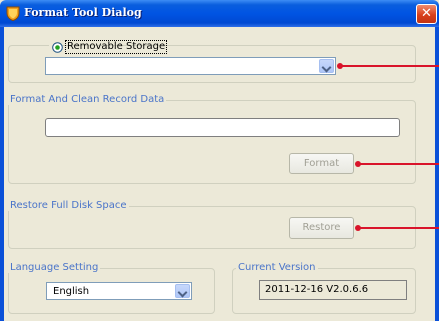 This screenshot has height=321, width=439. What do you see at coordinates (317, 289) in the screenshot?
I see `version-value: 2011-12-16 V2.0.6.6` at bounding box center [317, 289].